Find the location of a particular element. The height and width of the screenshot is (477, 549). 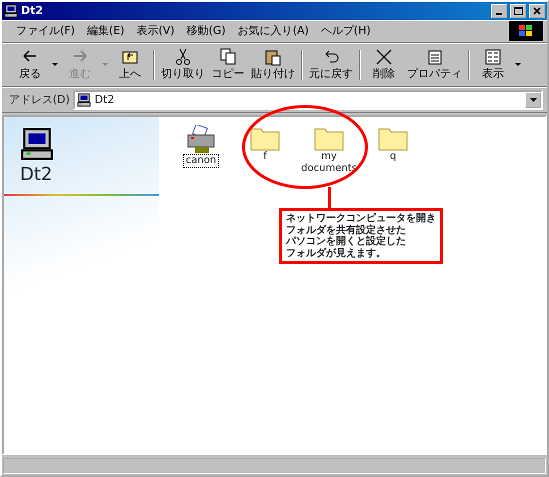

address-label: アドレス(D) is located at coordinates (39, 100).